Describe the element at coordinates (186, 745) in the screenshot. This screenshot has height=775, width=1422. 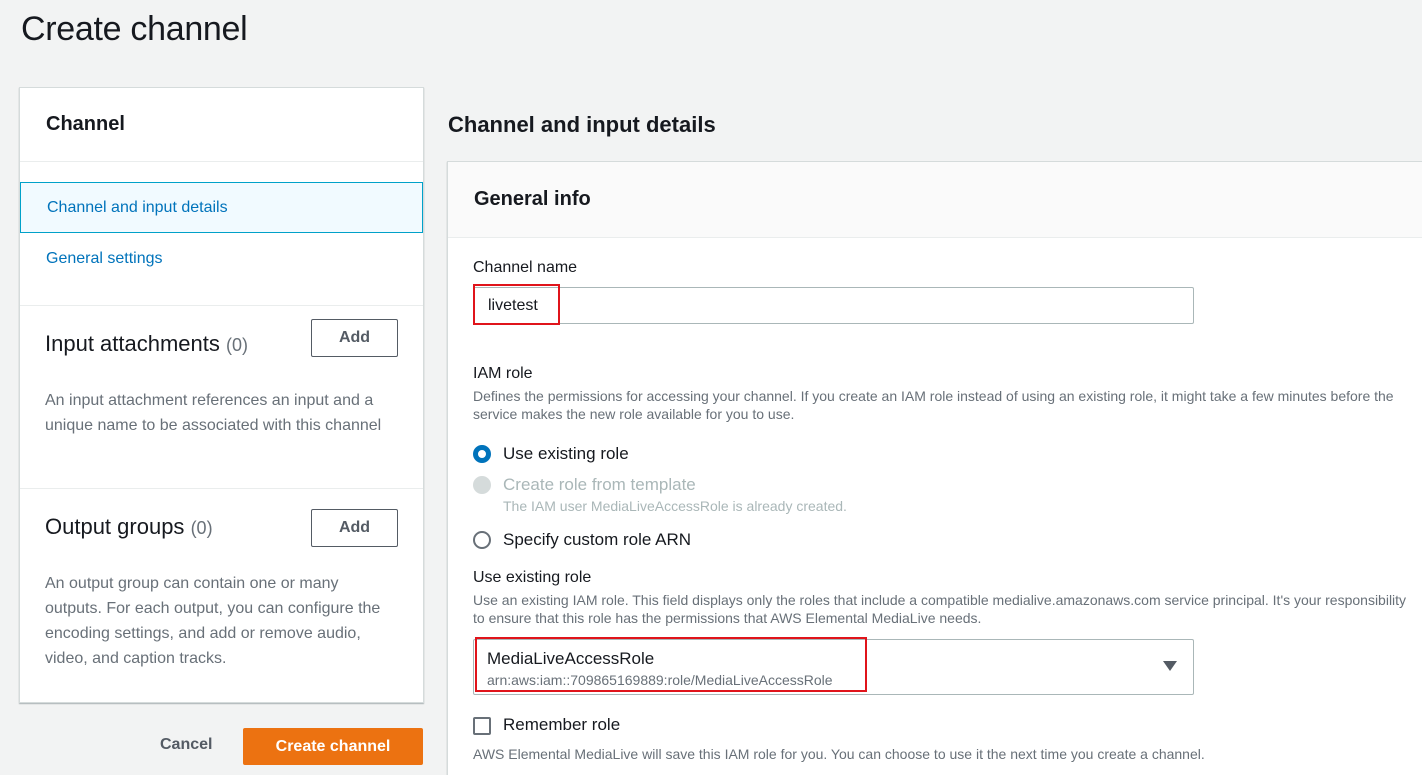
I see `cancel-button: Cancel` at that location.